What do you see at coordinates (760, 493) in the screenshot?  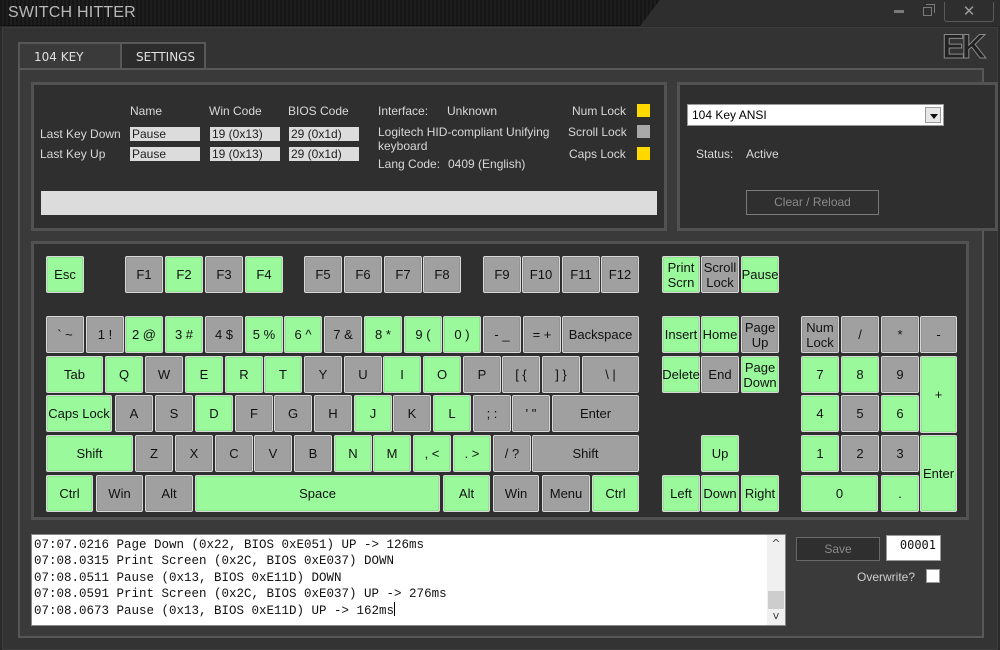 I see `key-right: Right` at bounding box center [760, 493].